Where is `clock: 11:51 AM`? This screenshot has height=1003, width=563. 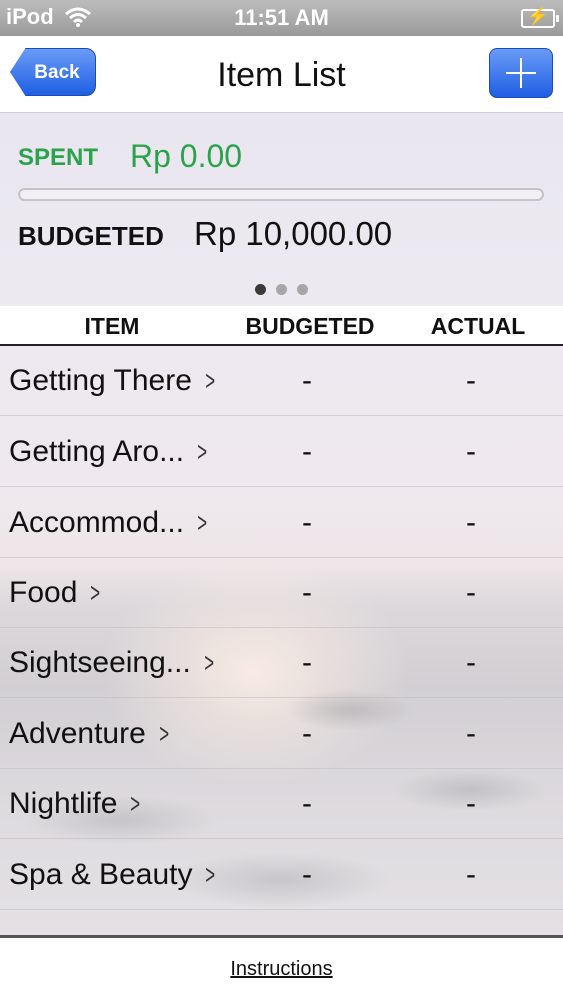 clock: 11:51 AM is located at coordinates (281, 17).